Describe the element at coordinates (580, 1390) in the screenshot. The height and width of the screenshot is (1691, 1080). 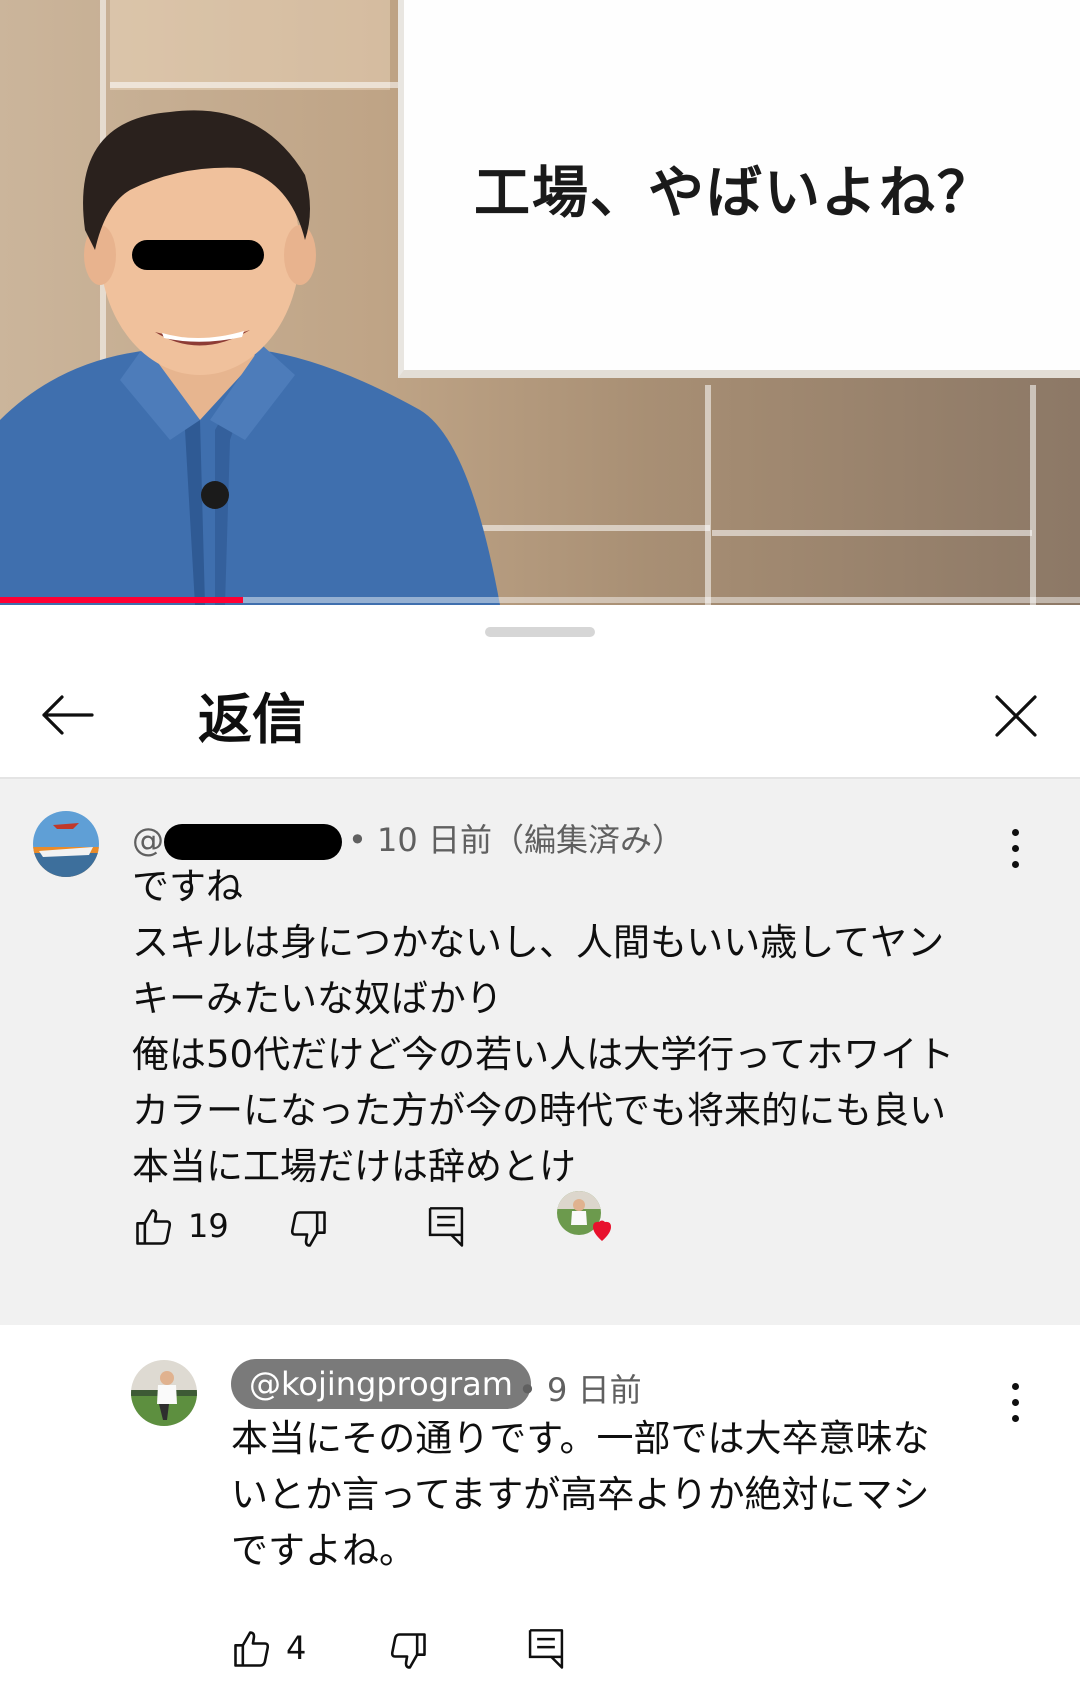
I see `reply-timestamp: • 9 日前` at that location.